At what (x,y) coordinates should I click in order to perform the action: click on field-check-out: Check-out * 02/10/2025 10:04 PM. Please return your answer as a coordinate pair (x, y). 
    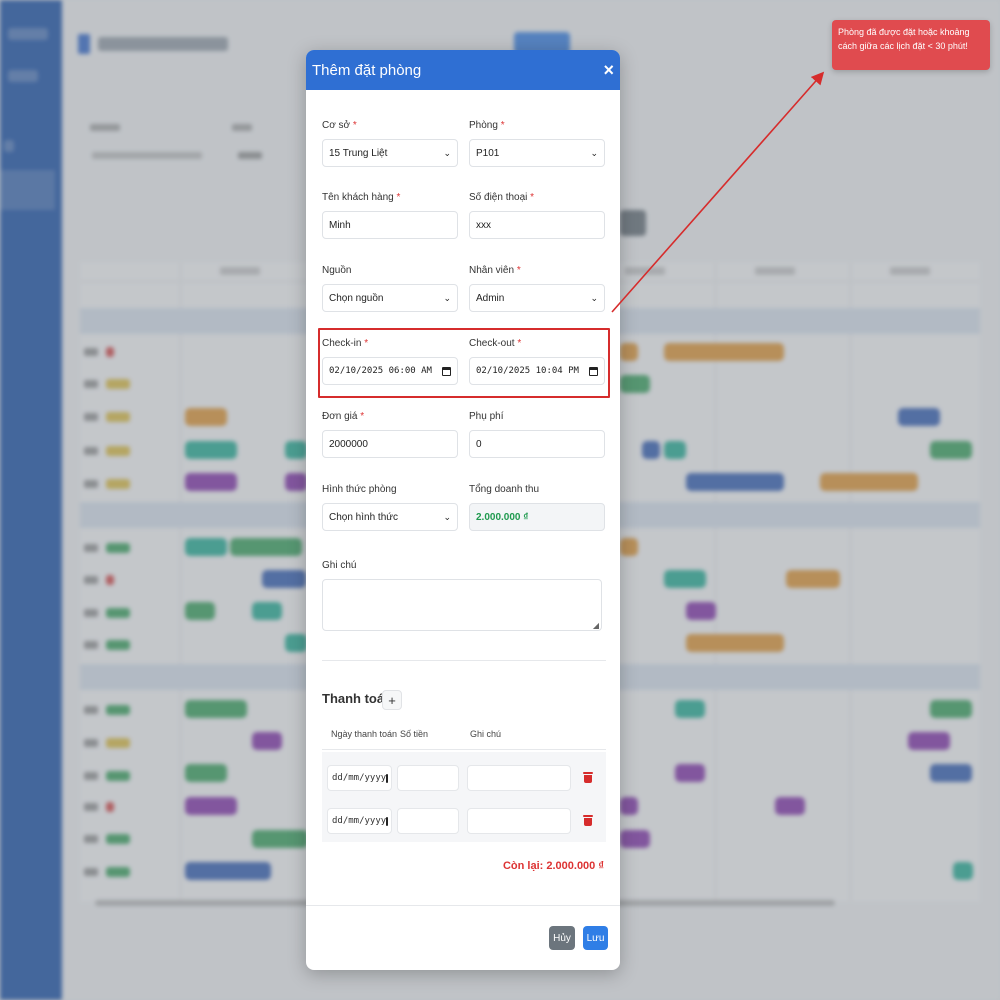
    Looking at the image, I should click on (537, 361).